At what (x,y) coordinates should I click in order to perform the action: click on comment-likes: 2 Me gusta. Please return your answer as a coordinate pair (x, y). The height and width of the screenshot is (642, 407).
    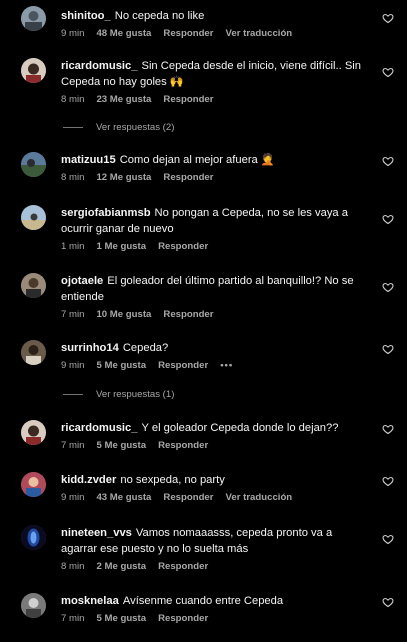
    Looking at the image, I should click on (121, 566).